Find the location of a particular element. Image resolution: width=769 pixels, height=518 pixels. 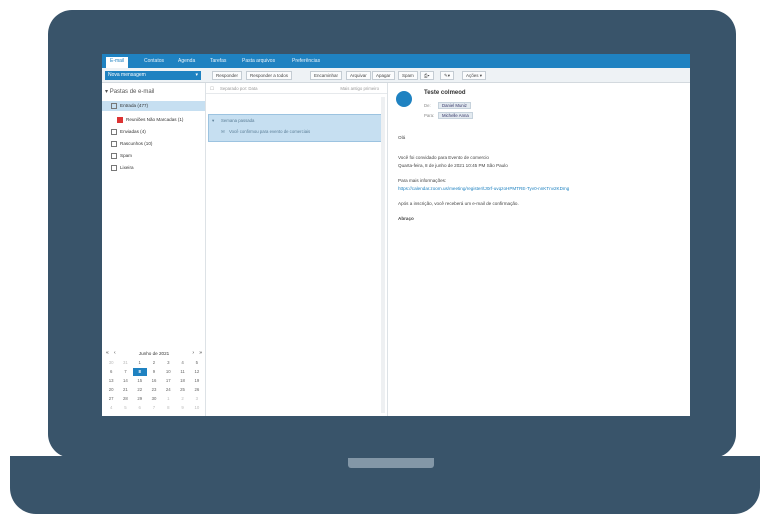

calendar-day: 17 is located at coordinates (168, 381).